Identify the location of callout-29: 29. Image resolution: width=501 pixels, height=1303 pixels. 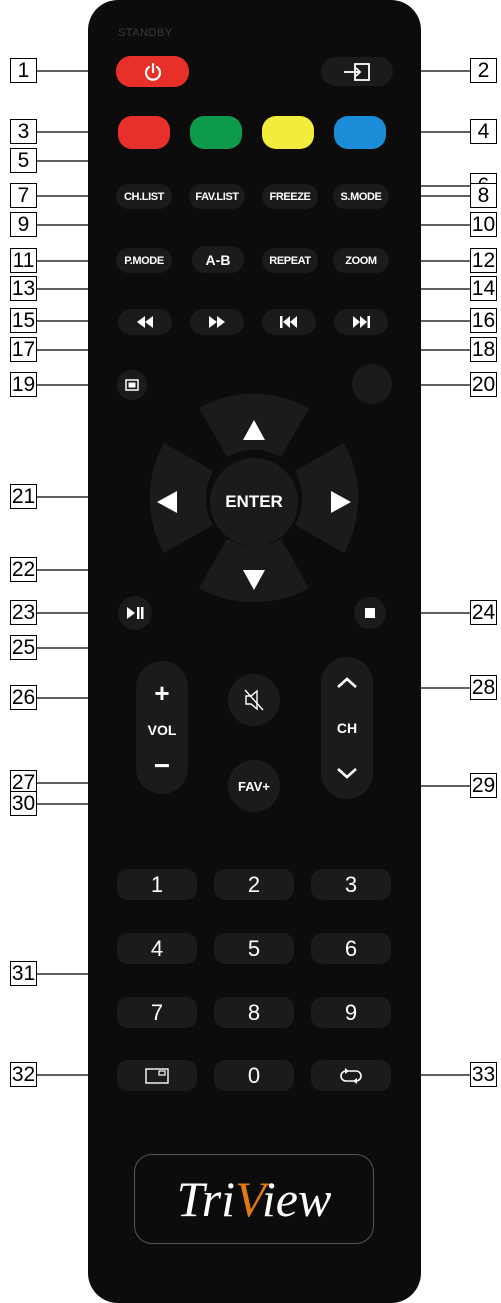
(483, 785).